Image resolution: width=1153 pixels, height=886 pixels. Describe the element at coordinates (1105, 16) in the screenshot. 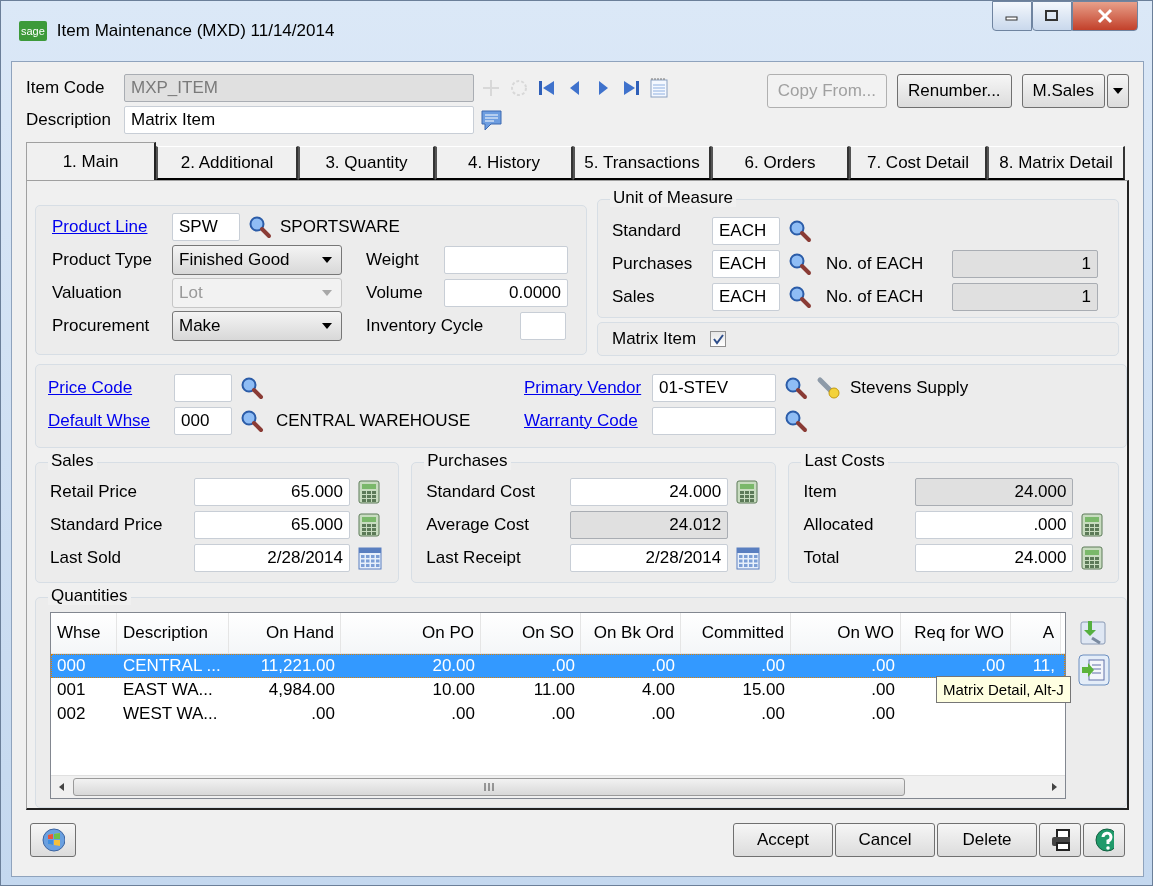

I see `close-button` at that location.